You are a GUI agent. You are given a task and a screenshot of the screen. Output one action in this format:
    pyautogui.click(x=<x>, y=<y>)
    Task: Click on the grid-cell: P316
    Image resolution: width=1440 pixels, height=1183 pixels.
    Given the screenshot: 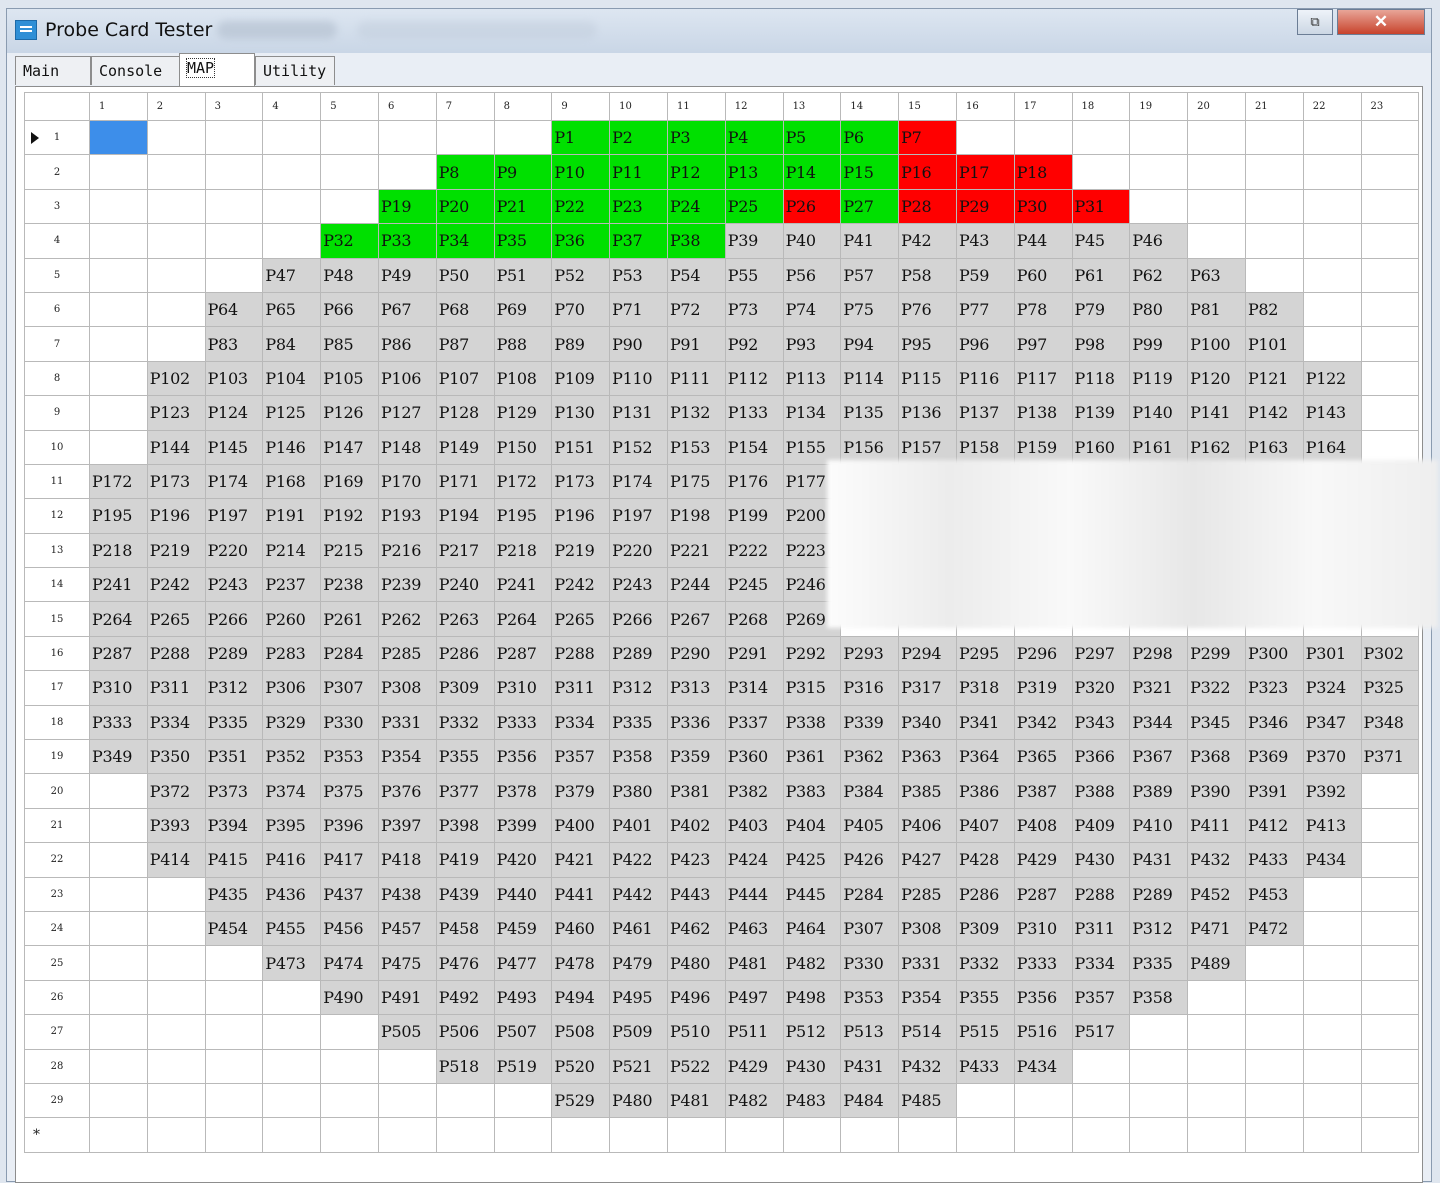 What is the action you would take?
    pyautogui.click(x=870, y=688)
    